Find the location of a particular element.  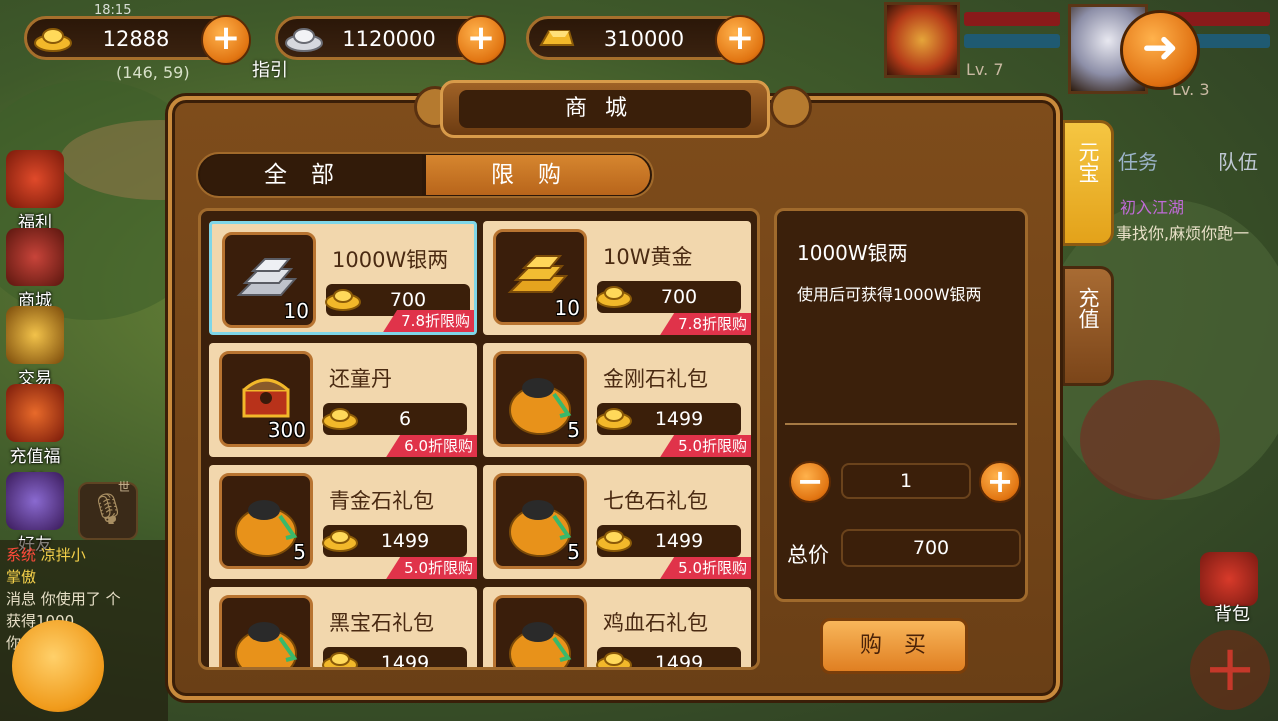

add-gold-ingot-button: + is located at coordinates (226, 40).